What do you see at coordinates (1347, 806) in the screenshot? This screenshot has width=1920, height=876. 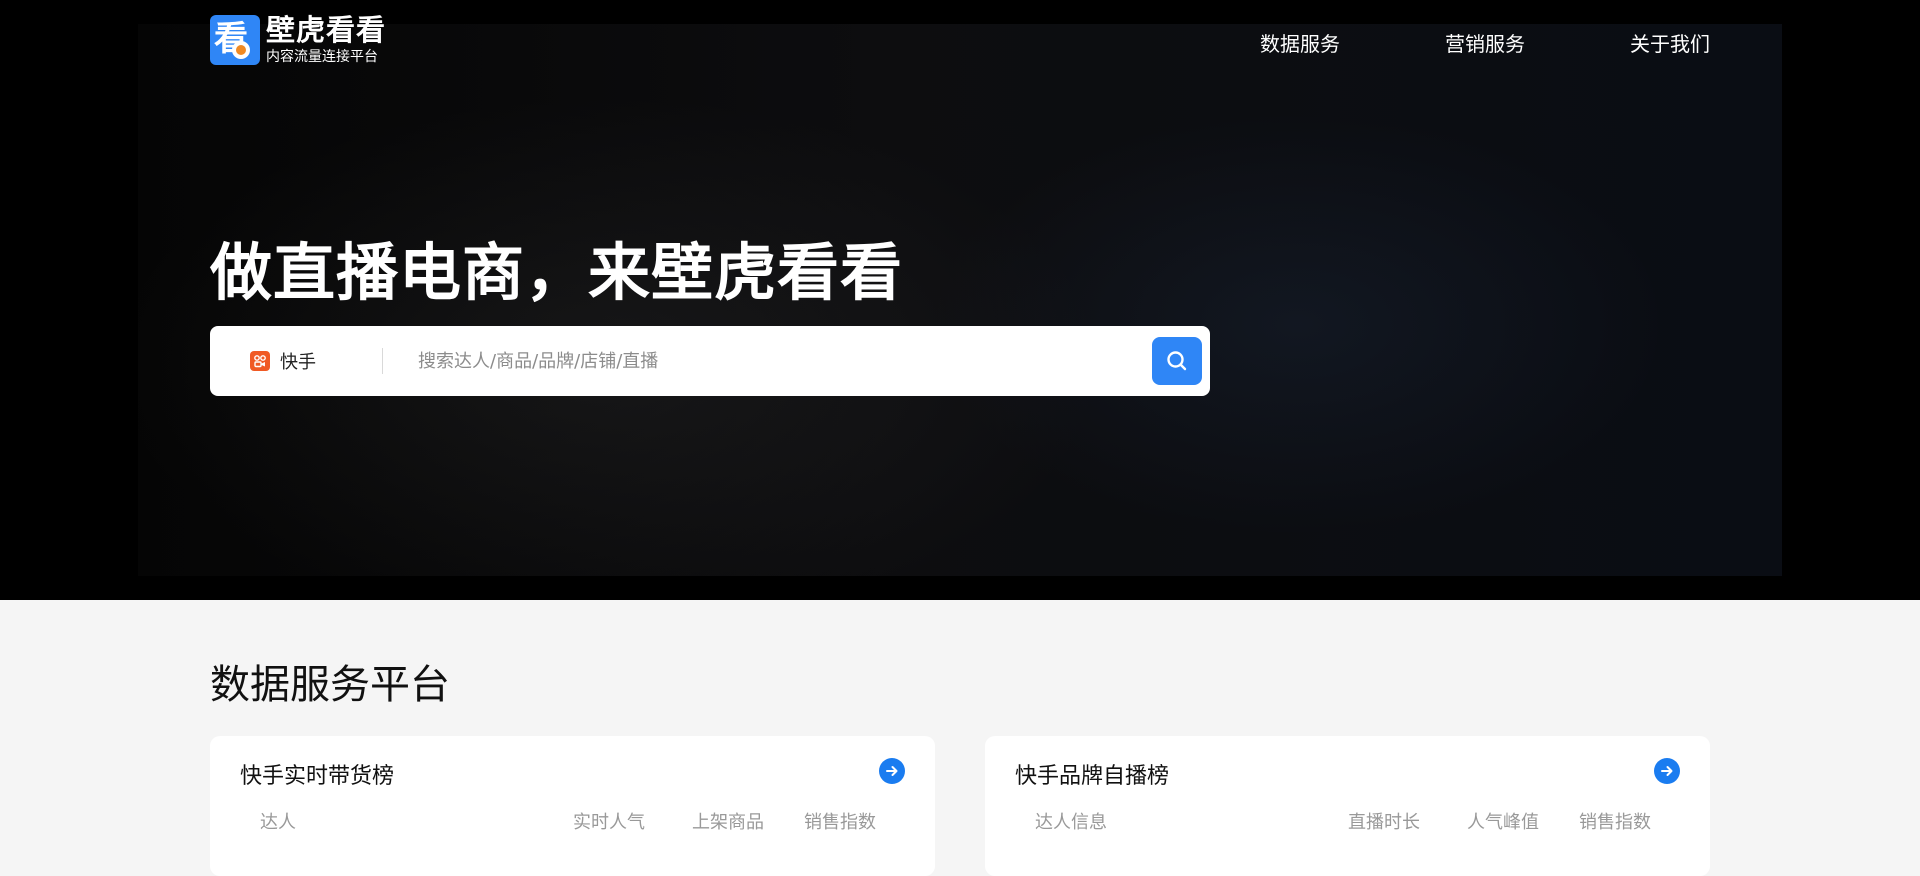 I see `ranking-card-brand-live: 快手品牌自播榜 达人信息 直播时长 人气峰值 销售指数` at bounding box center [1347, 806].